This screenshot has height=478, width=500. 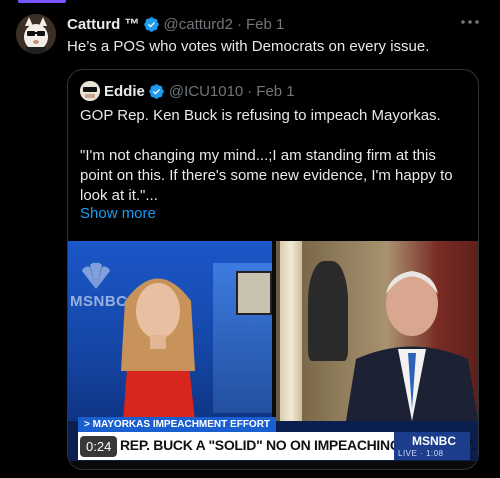 I want to click on lower-third-tag: > MAYORKAS IMPEACHMENT EFFORT, so click(x=177, y=424).